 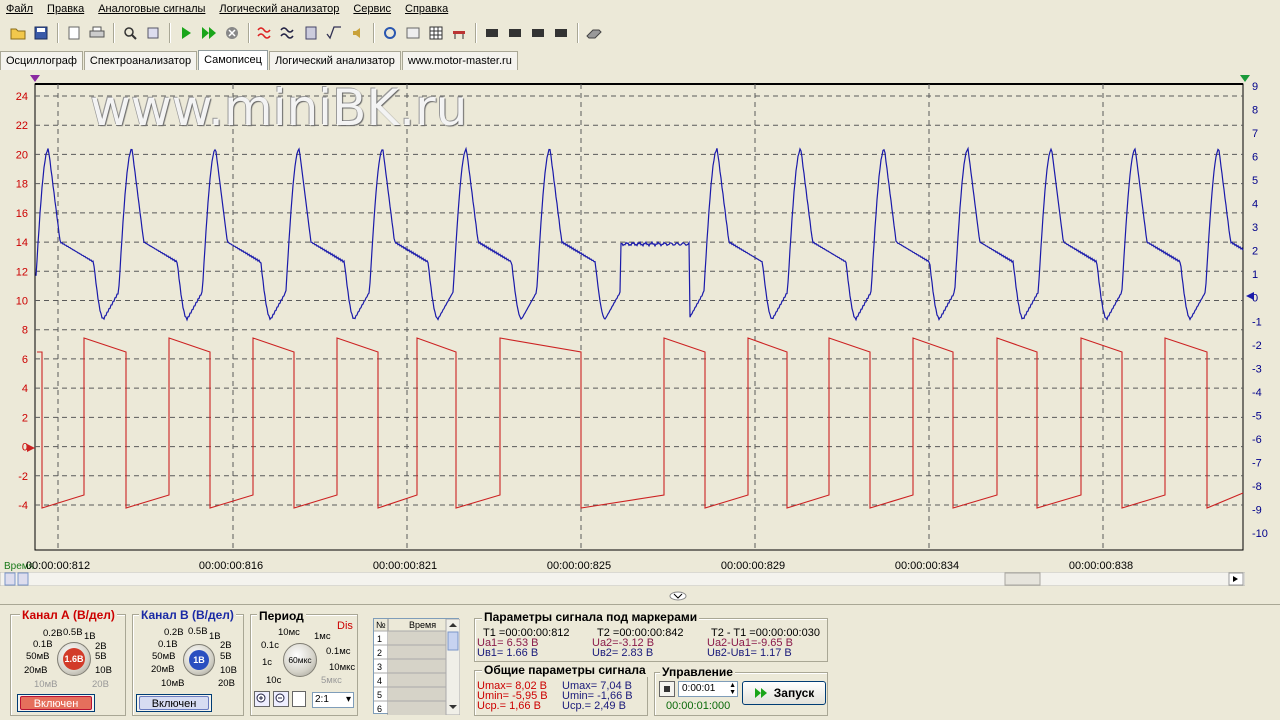 What do you see at coordinates (1255, 205) in the screenshot?
I see `right-axis-tick: 4` at bounding box center [1255, 205].